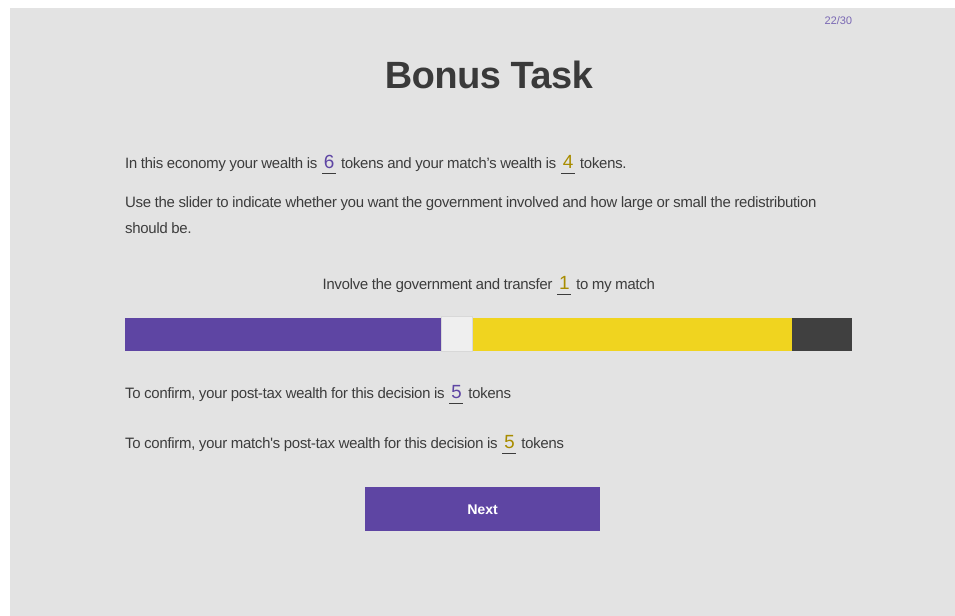 Image resolution: width=955 pixels, height=616 pixels. Describe the element at coordinates (376, 163) in the screenshot. I see `instruction-text: In this economy your wealth is 6 tokens and your match’s wealth is 4 tokens.` at that location.